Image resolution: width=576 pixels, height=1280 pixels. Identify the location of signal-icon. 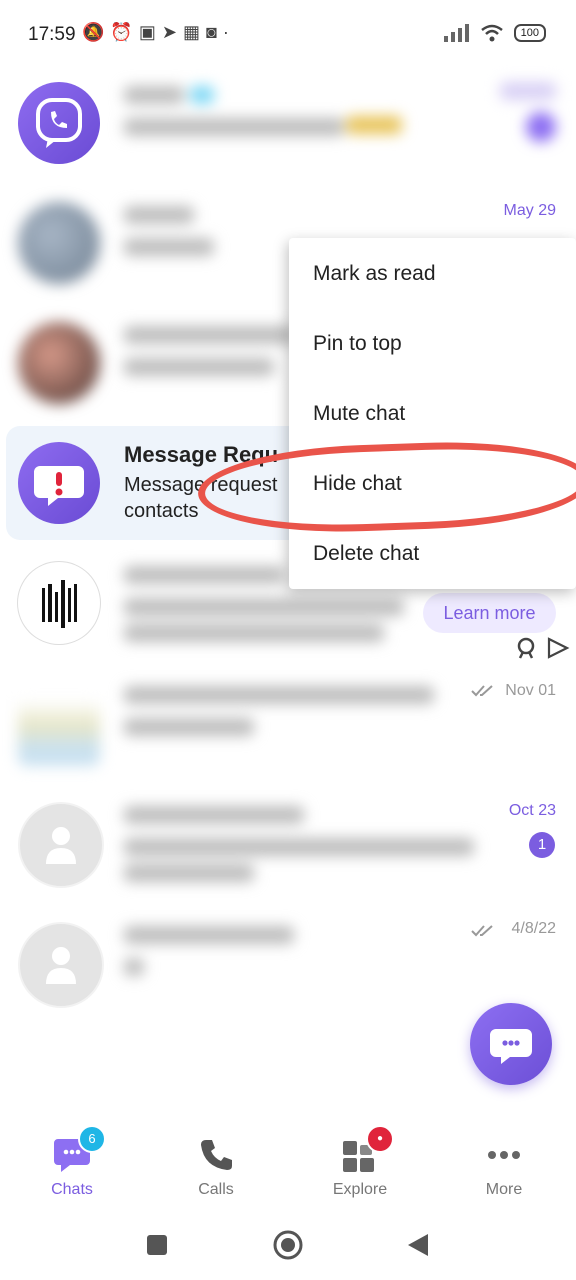
(456, 33).